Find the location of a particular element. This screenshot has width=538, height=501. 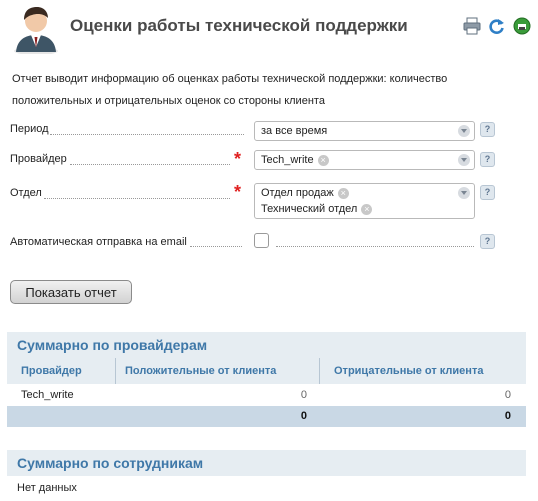

column-header: Положительные от клиента is located at coordinates (201, 371).